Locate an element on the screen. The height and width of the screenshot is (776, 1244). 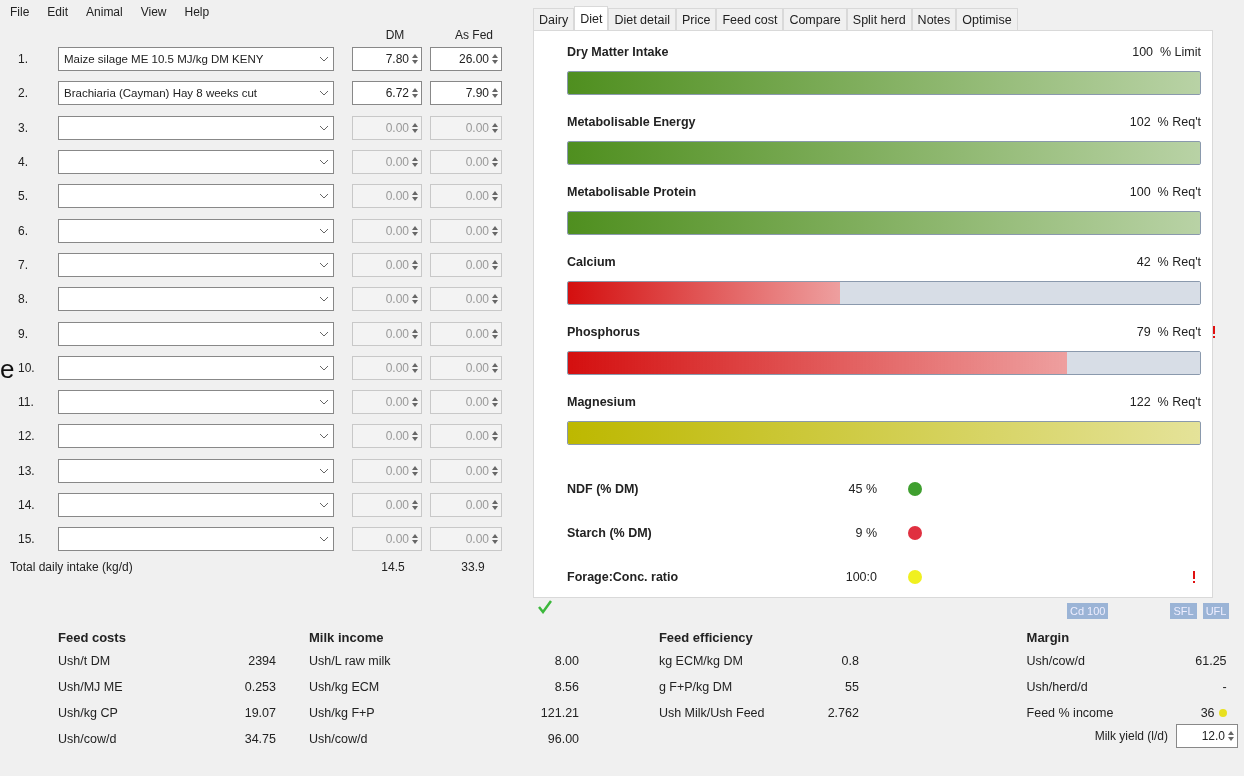
dm-spinner: 6.72 is located at coordinates (387, 93).